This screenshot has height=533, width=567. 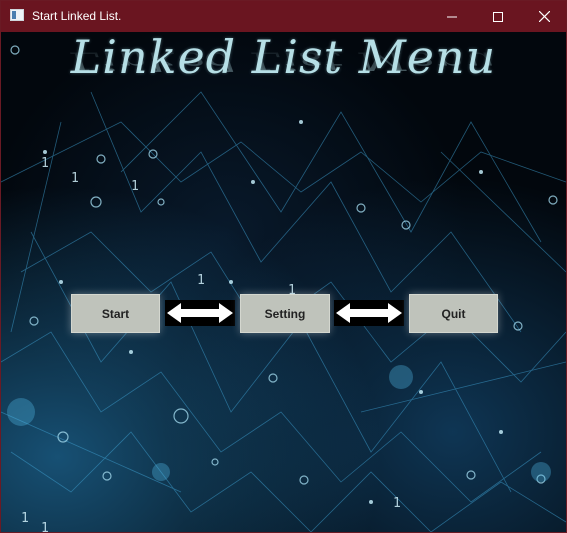 I want to click on close-button, so click(x=543, y=16).